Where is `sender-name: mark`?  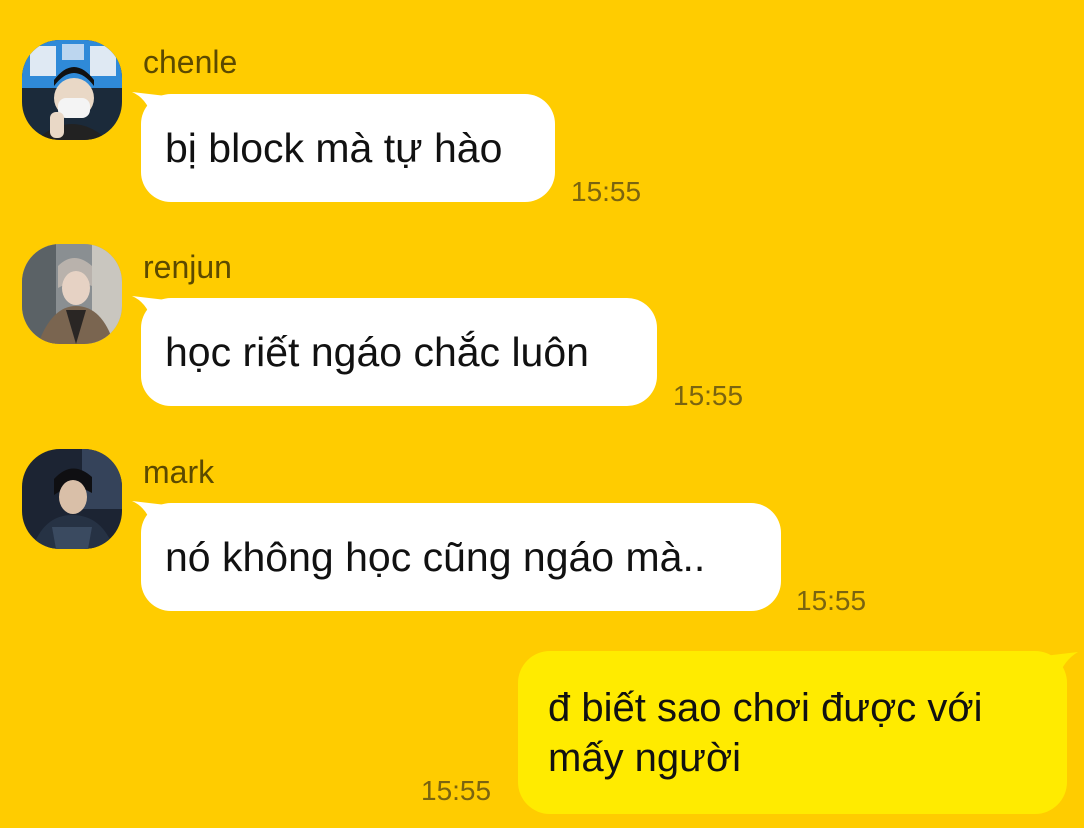 sender-name: mark is located at coordinates (179, 472).